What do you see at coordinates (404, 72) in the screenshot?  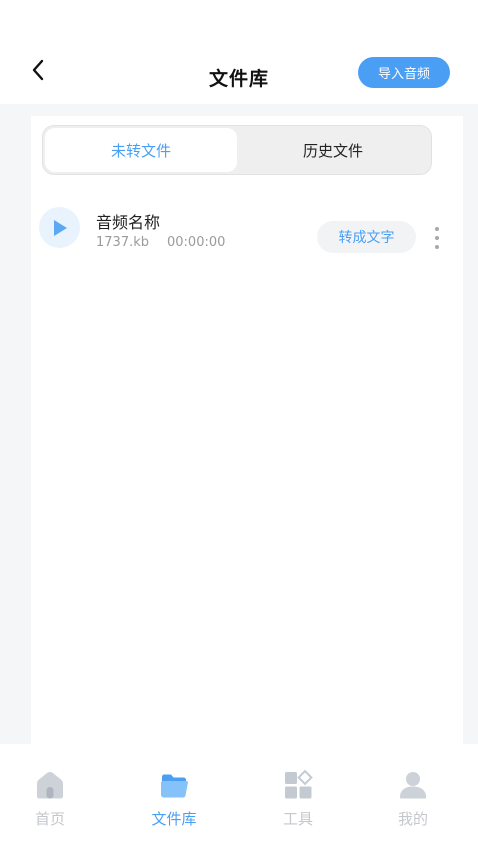 I see `import-audio-button: 导入音频` at bounding box center [404, 72].